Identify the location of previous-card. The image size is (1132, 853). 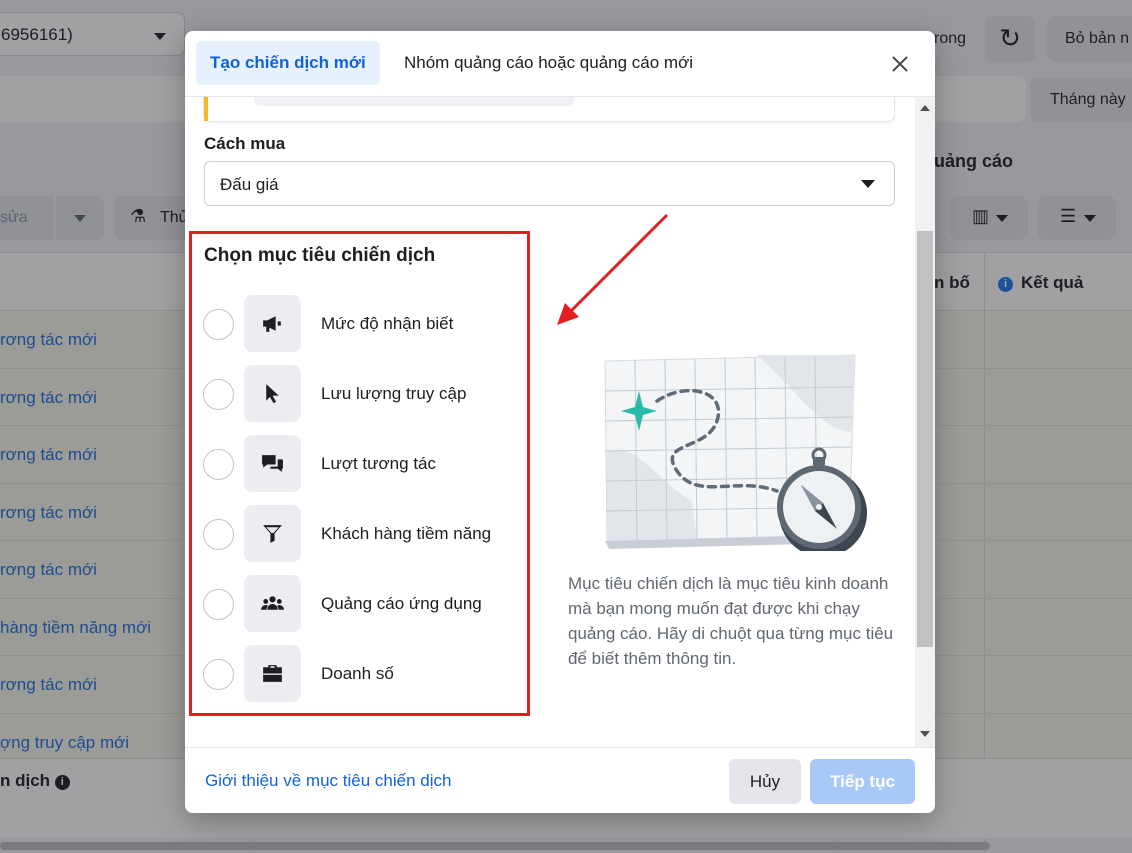
(549, 109).